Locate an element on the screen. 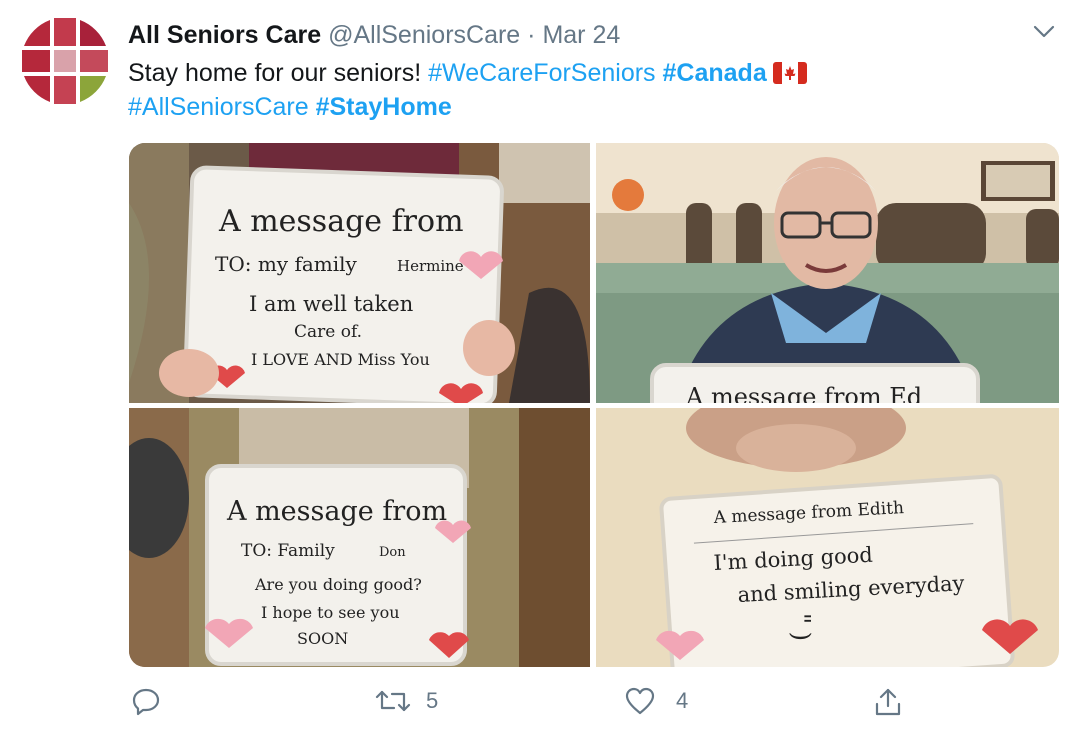 Image resolution: width=1080 pixels, height=736 pixels. retweet-button: 5 is located at coordinates (406, 701).